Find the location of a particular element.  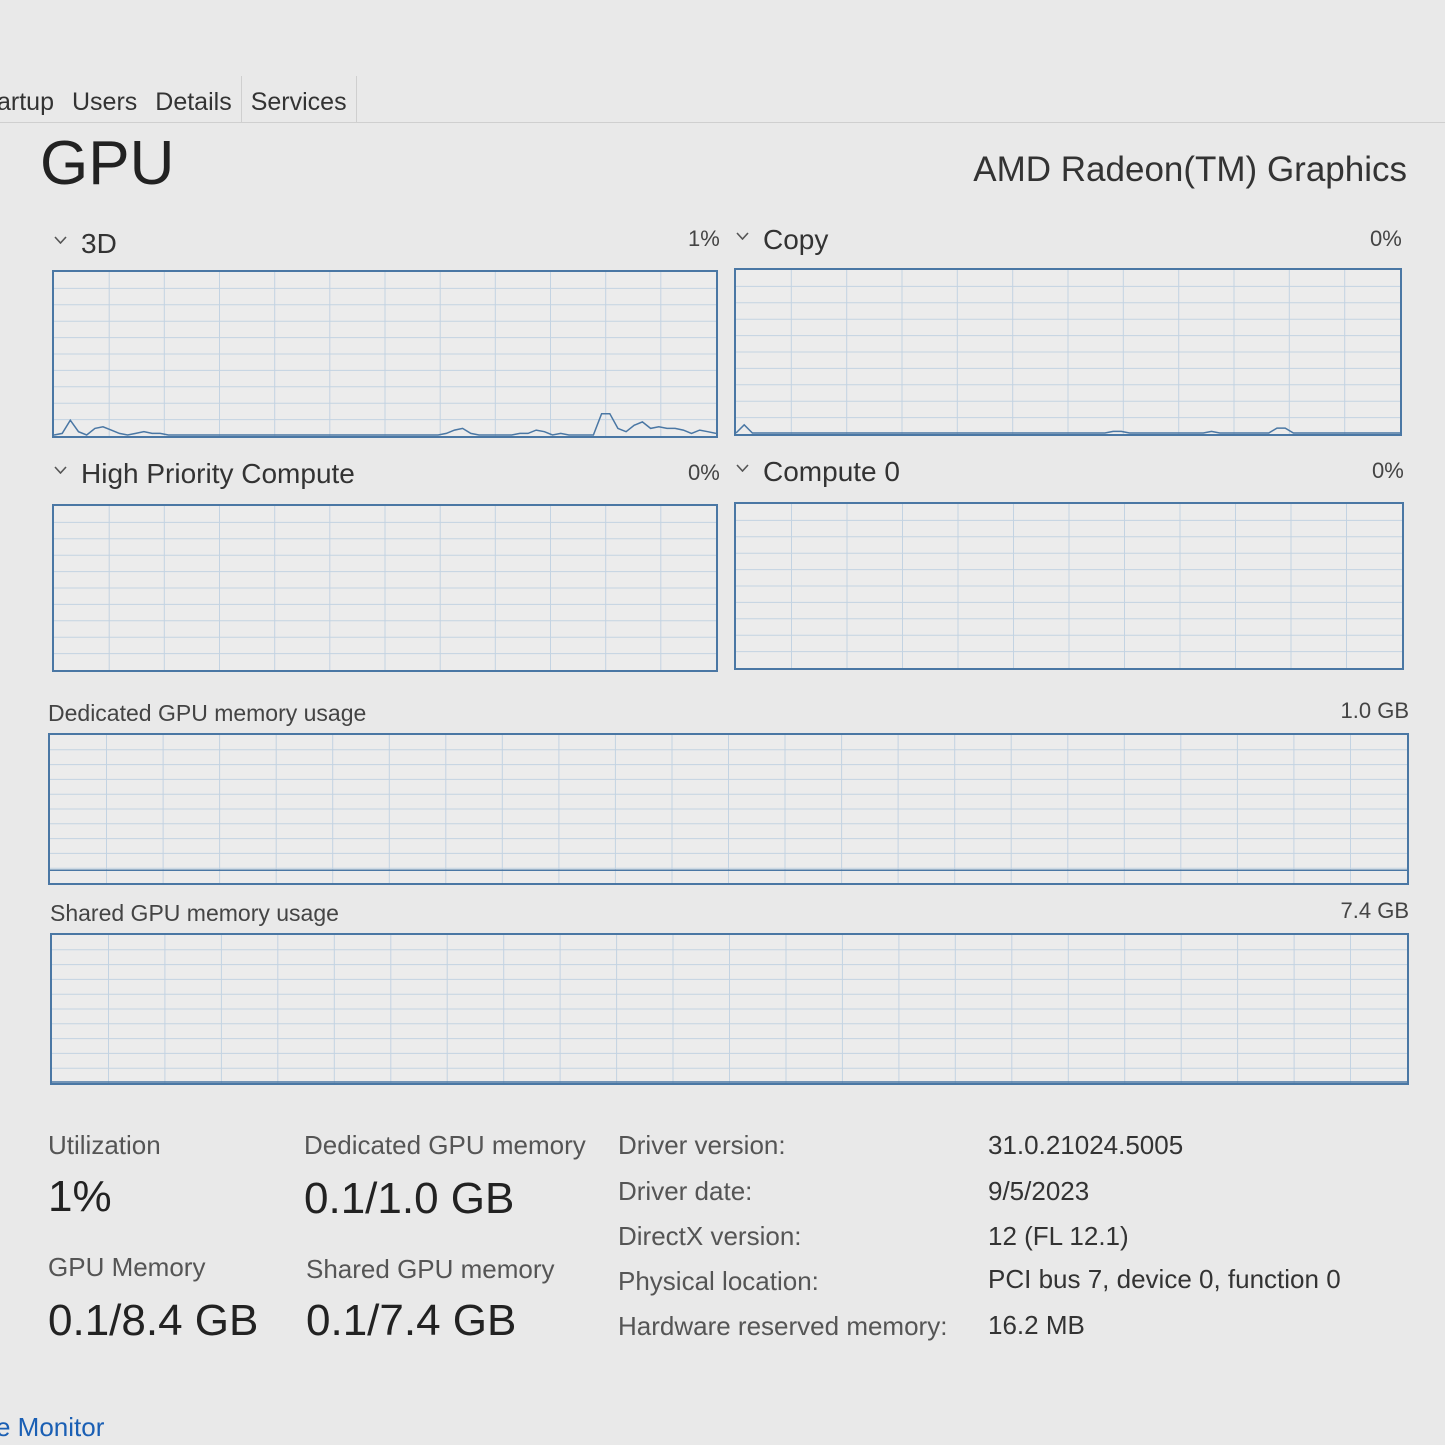

shared-memory-graph is located at coordinates (729, 1009).